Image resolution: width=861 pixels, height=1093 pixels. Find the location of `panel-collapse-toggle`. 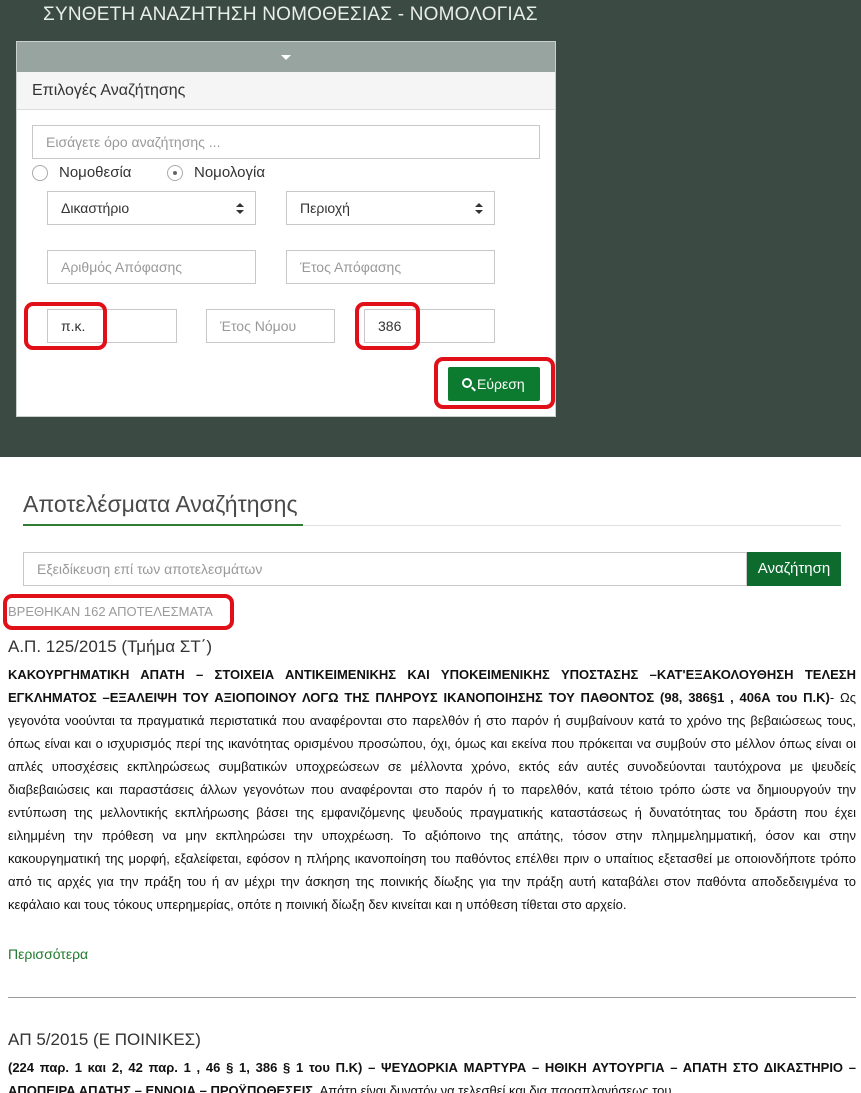

panel-collapse-toggle is located at coordinates (286, 57).